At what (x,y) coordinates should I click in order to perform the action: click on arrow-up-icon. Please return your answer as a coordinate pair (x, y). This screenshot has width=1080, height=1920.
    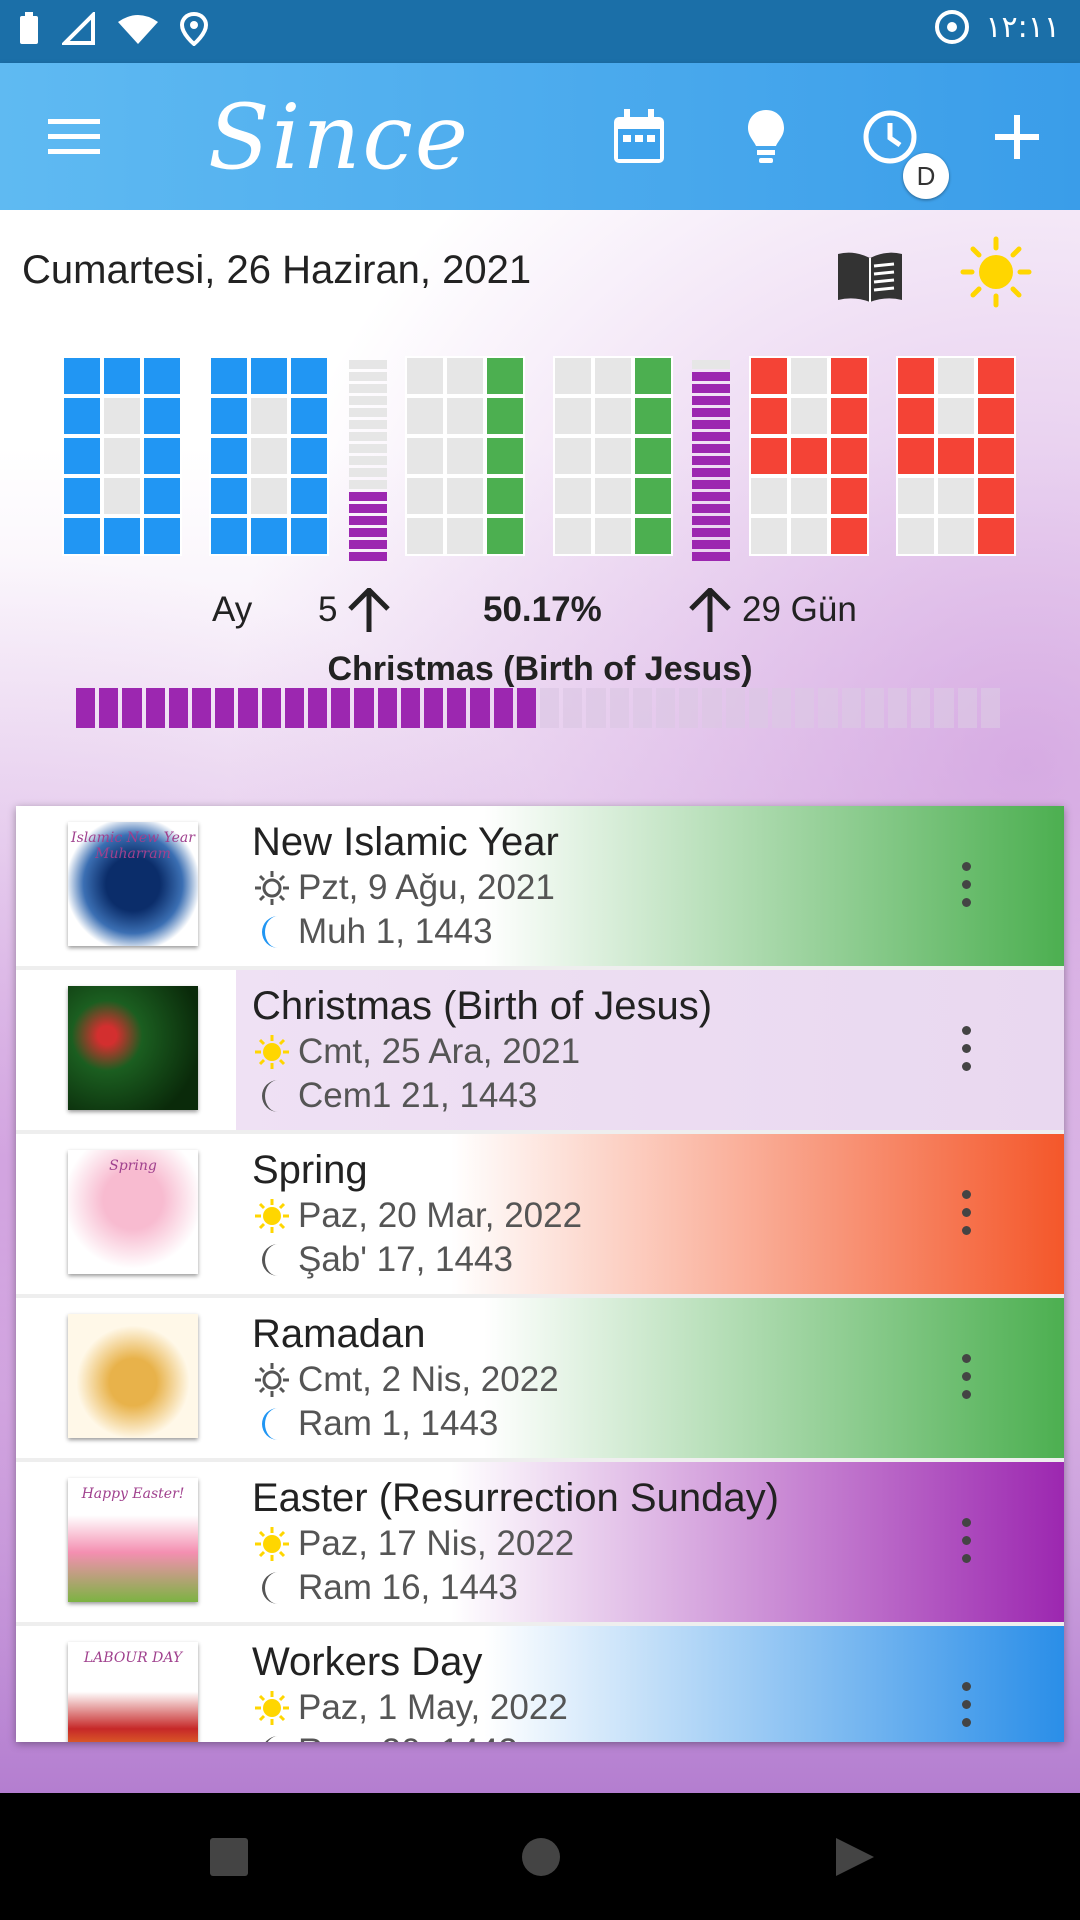
    Looking at the image, I should click on (710, 610).